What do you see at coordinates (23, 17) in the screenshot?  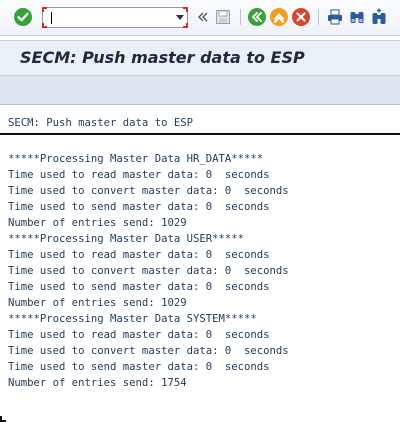 I see `enter-icon` at bounding box center [23, 17].